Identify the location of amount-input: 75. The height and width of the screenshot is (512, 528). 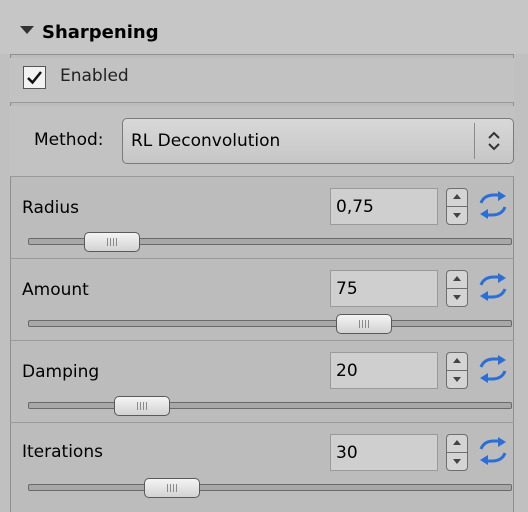
(384, 288).